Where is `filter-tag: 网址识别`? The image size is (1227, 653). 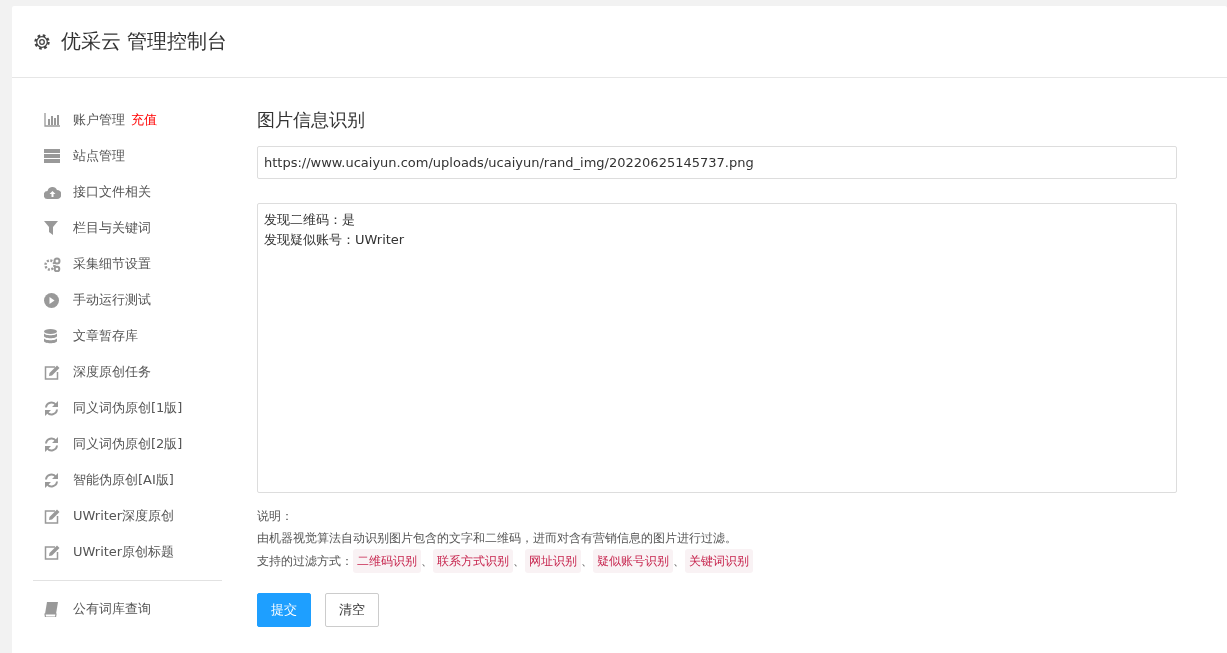 filter-tag: 网址识别 is located at coordinates (553, 561).